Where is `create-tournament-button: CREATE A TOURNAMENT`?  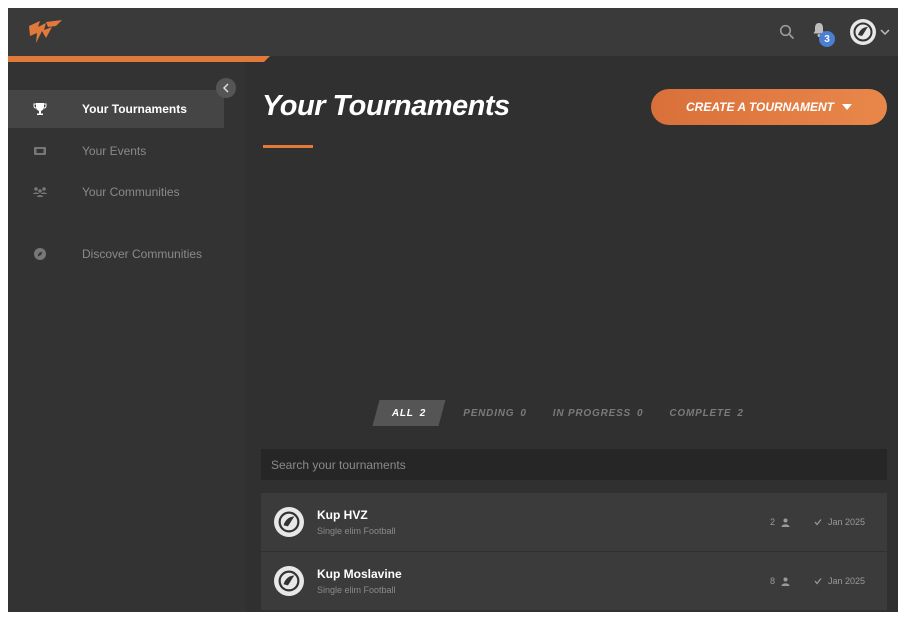 create-tournament-button: CREATE A TOURNAMENT is located at coordinates (769, 107).